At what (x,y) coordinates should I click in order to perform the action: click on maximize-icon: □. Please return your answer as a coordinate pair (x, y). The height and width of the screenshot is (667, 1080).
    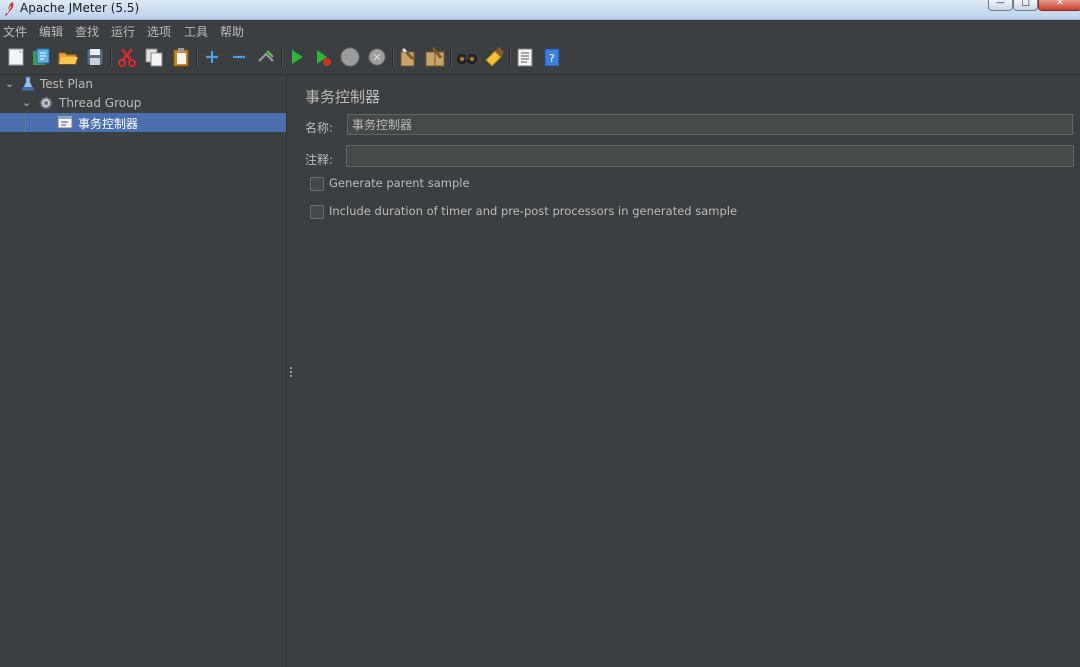
    Looking at the image, I should click on (1025, 4).